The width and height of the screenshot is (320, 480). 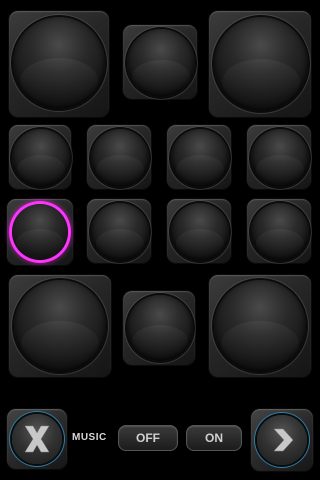 I want to click on music-off-label: OFF, so click(x=148, y=438).